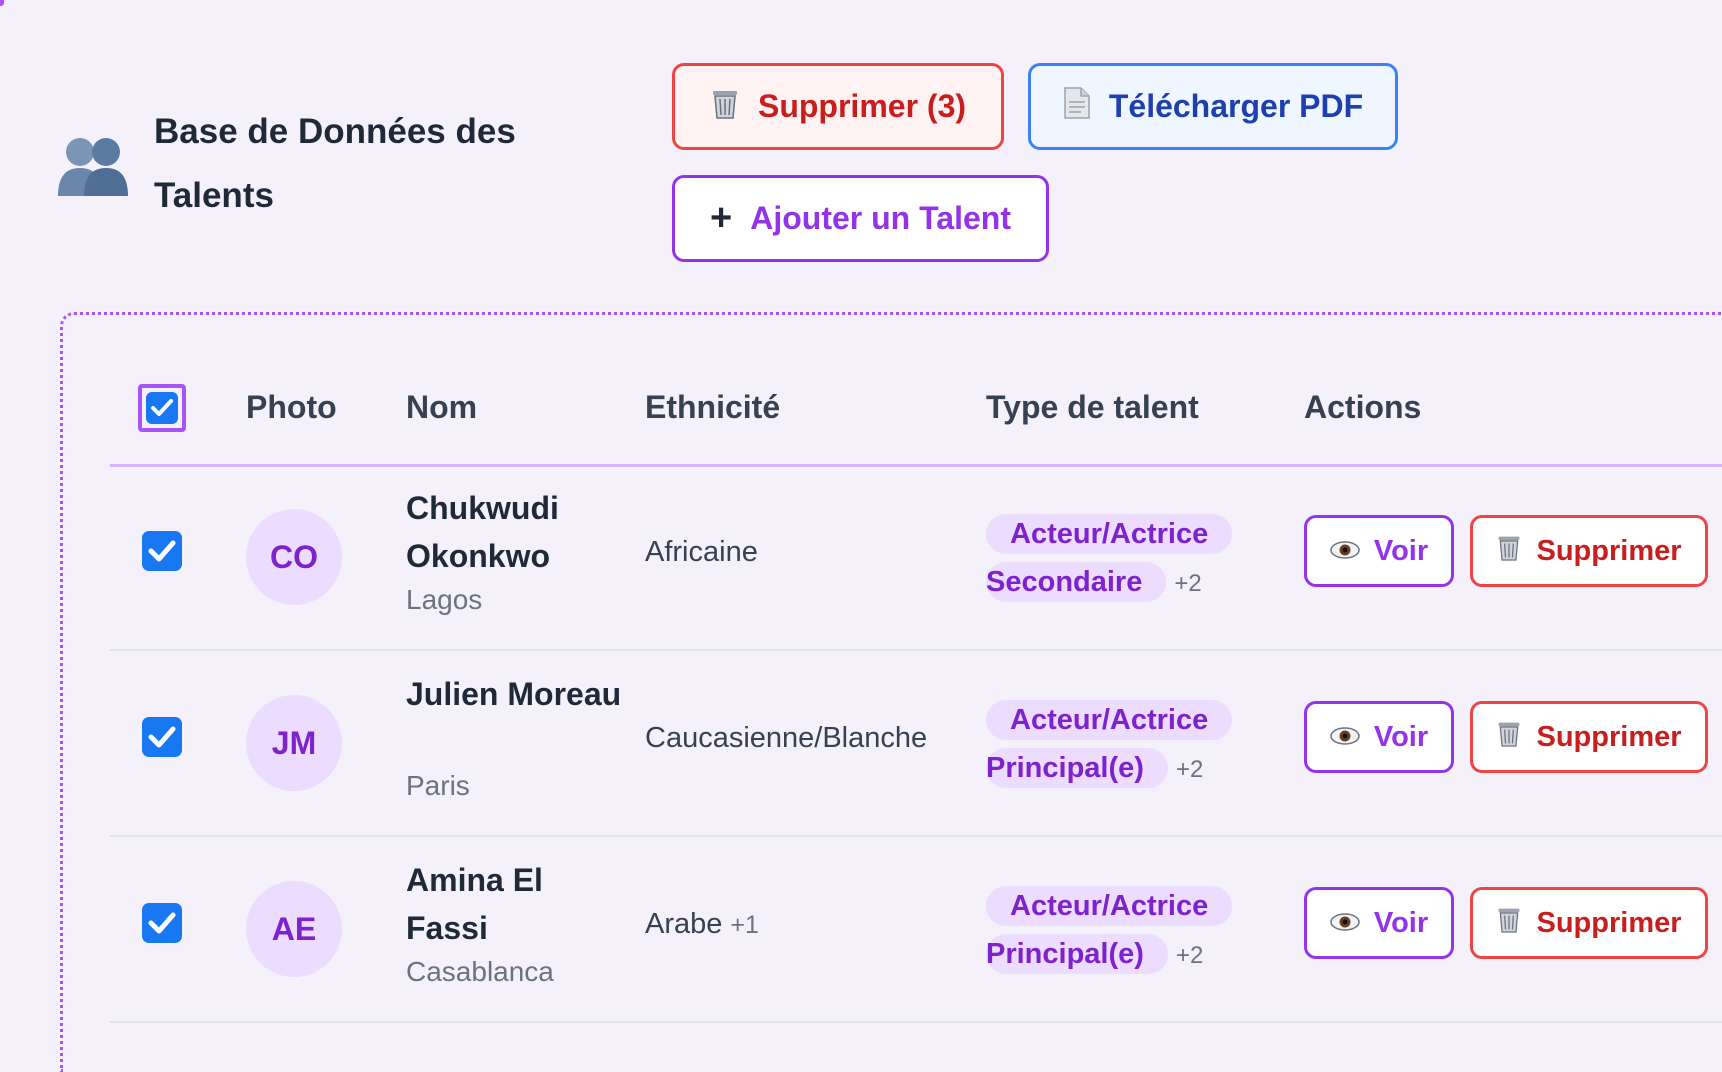  Describe the element at coordinates (442, 406) in the screenshot. I see `column-header-name: Nom` at that location.